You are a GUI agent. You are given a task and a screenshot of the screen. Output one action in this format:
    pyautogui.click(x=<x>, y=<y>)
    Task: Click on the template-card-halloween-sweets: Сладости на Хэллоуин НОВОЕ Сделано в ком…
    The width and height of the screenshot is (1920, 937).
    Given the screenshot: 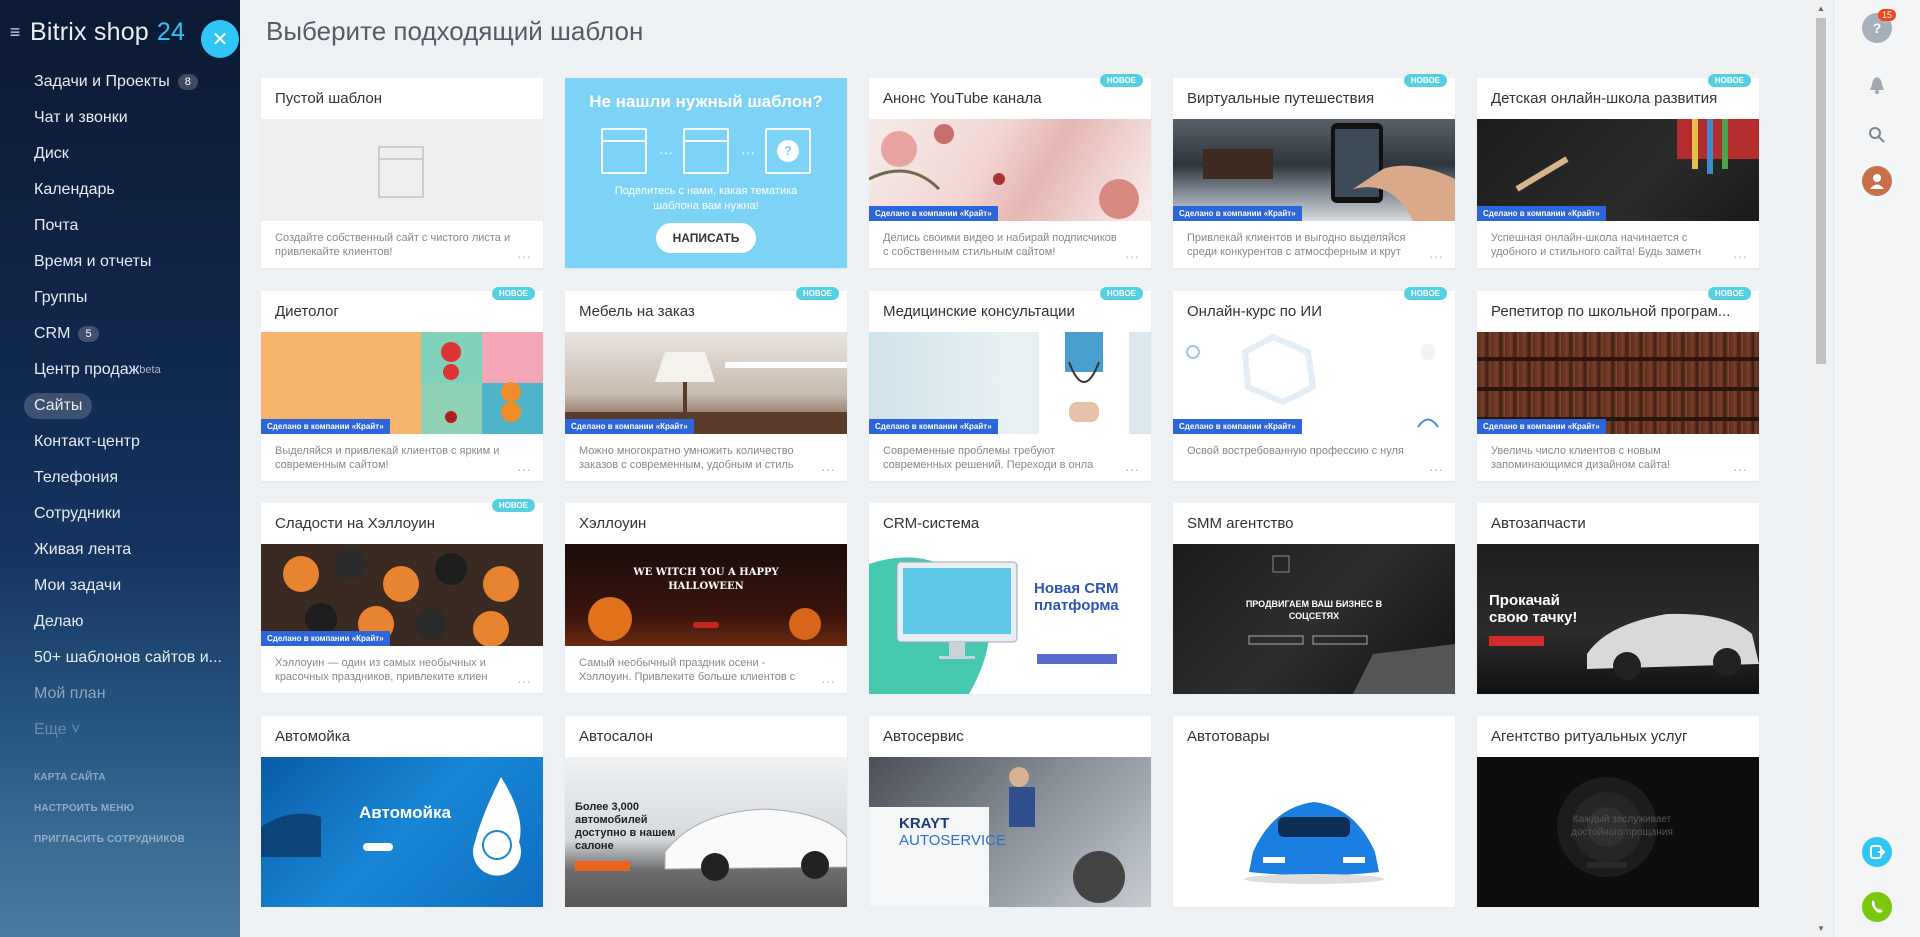 What is the action you would take?
    pyautogui.click(x=402, y=596)
    